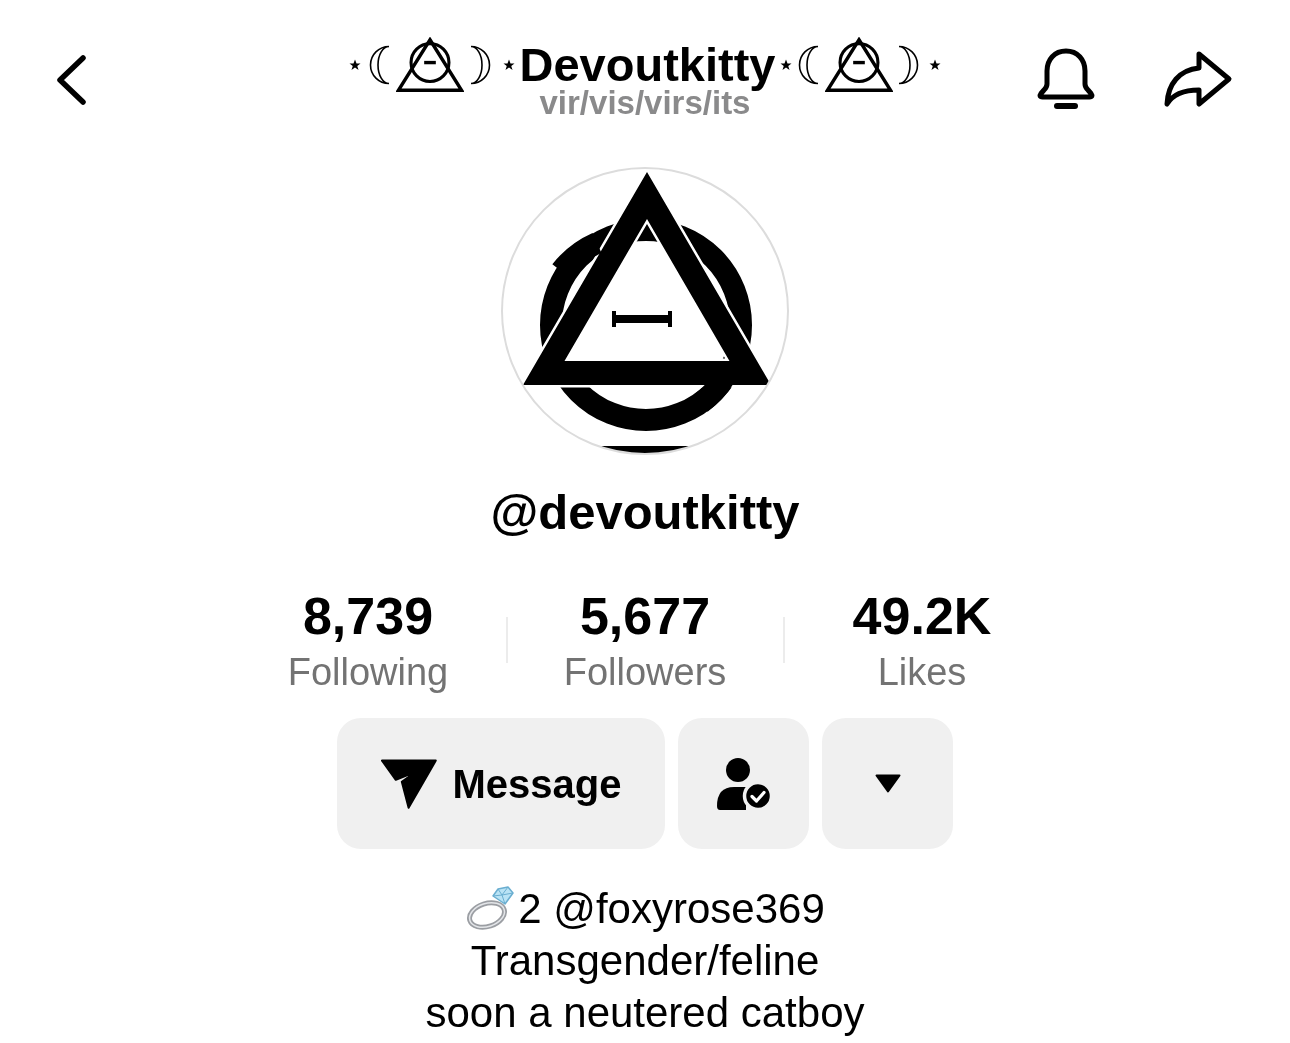  What do you see at coordinates (71, 80) in the screenshot?
I see `back-icon` at bounding box center [71, 80].